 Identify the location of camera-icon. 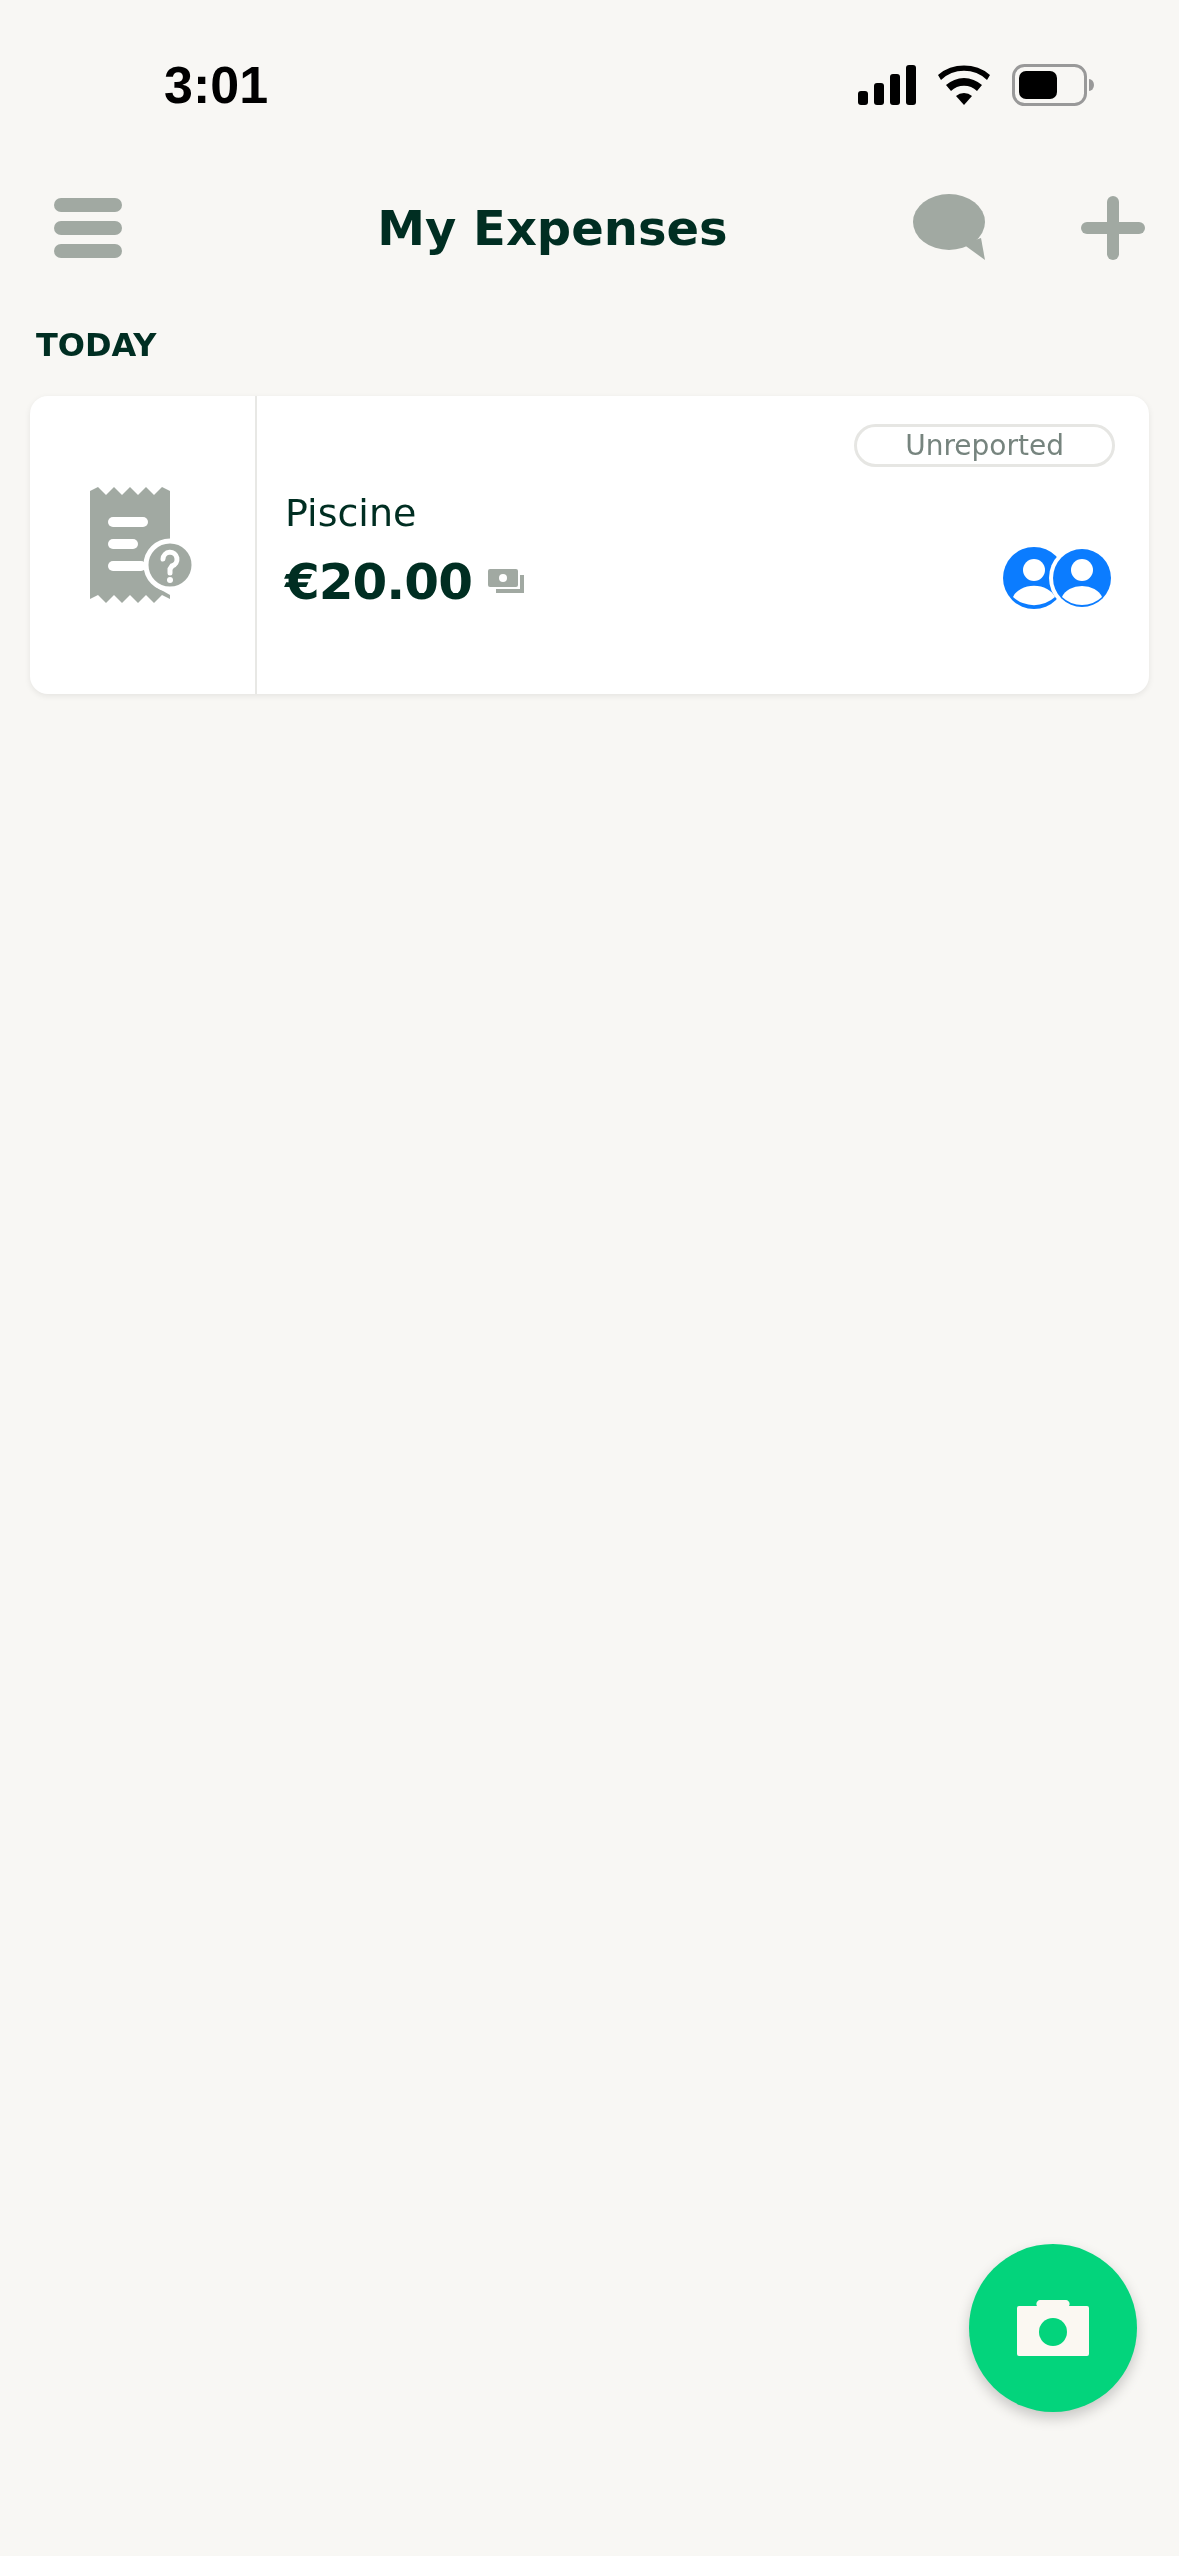
(1053, 2328).